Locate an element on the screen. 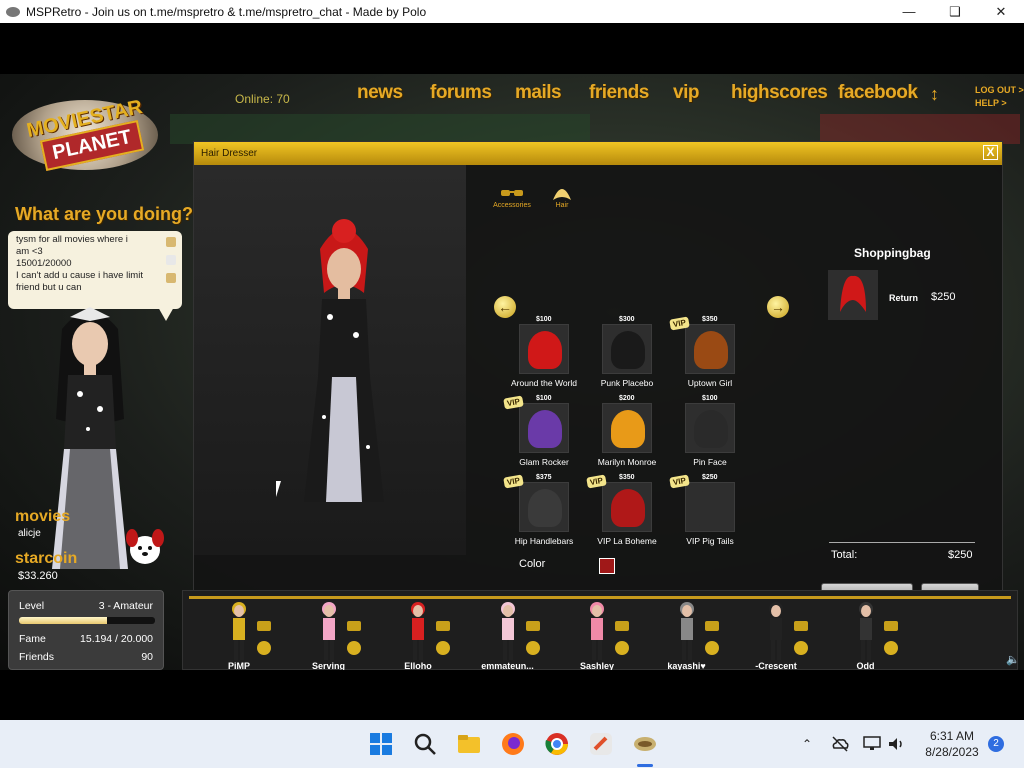  fame-label: Fame is located at coordinates (32, 639).